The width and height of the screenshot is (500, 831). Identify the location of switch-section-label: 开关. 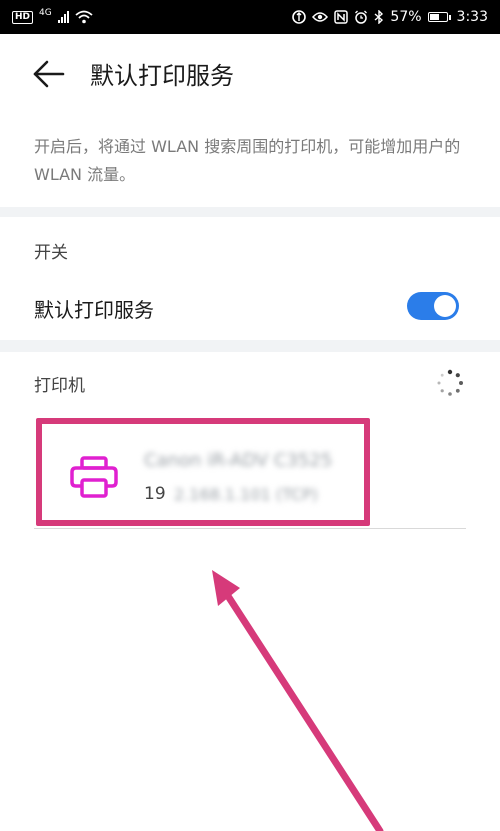
(51, 253).